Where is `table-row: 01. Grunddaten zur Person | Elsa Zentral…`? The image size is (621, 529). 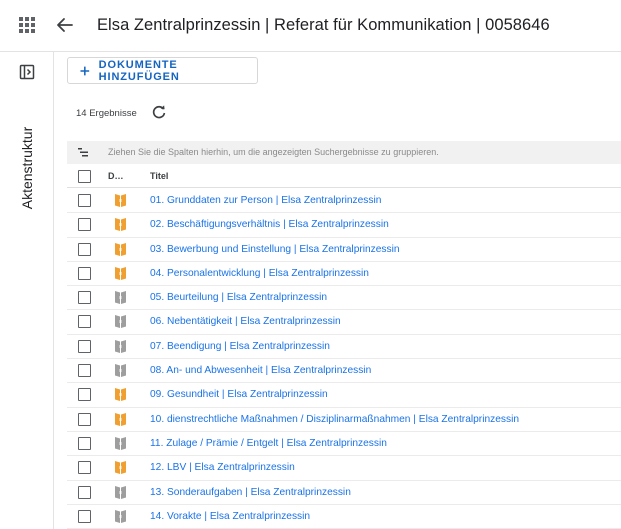 table-row: 01. Grunddaten zur Person | Elsa Zentral… is located at coordinates (344, 201).